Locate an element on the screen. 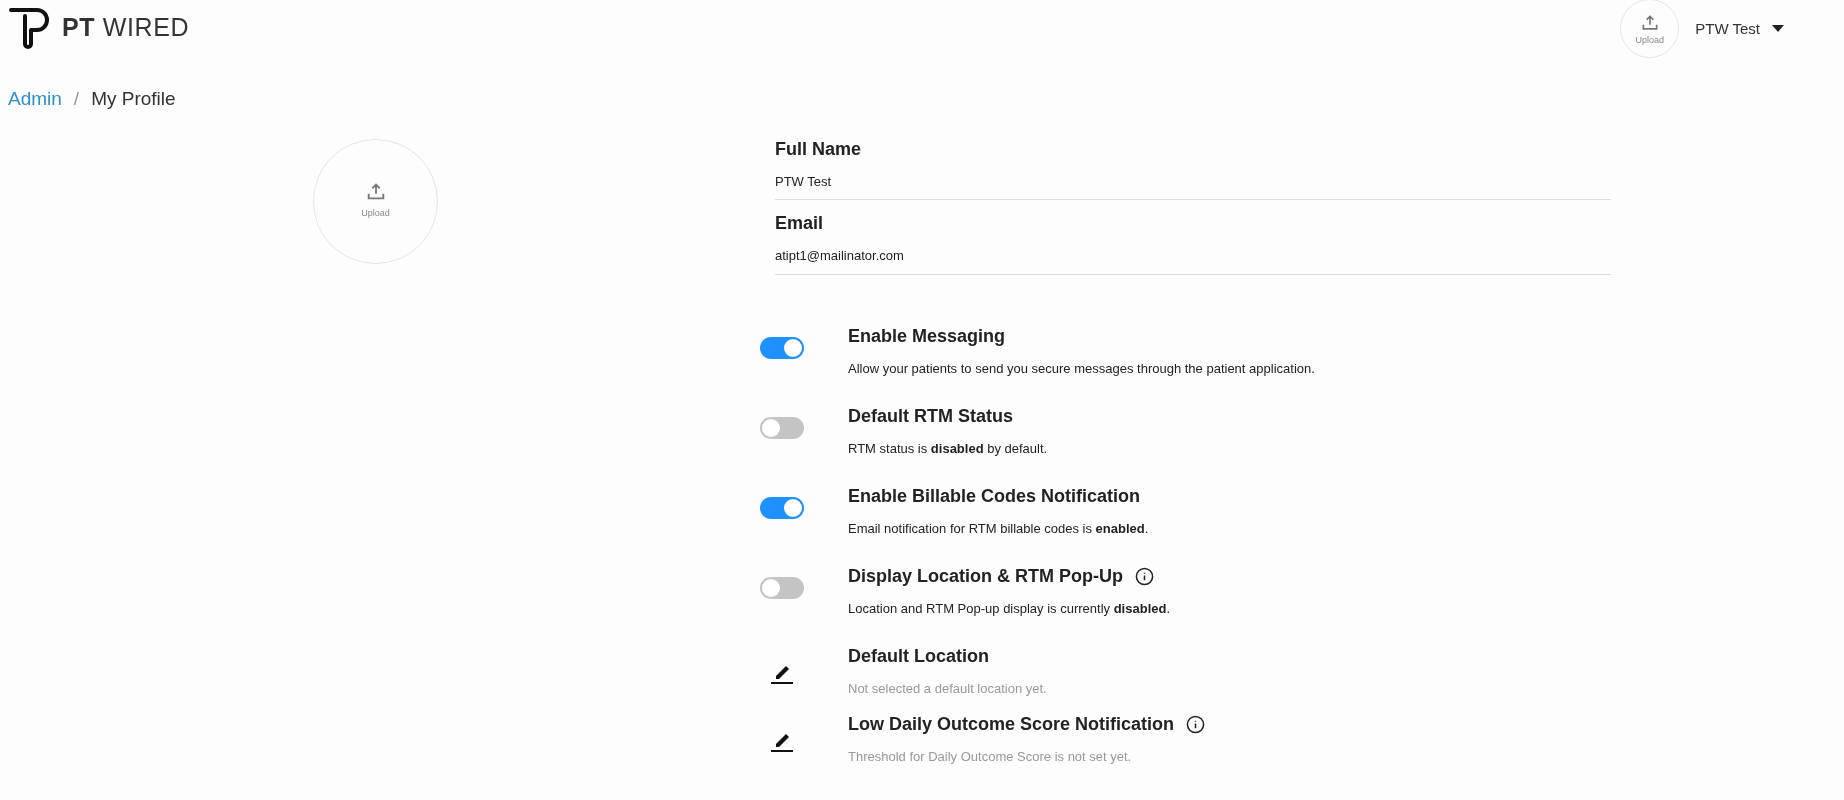 The image size is (1844, 800). setting-description: Not selected a default location yet. is located at coordinates (947, 688).